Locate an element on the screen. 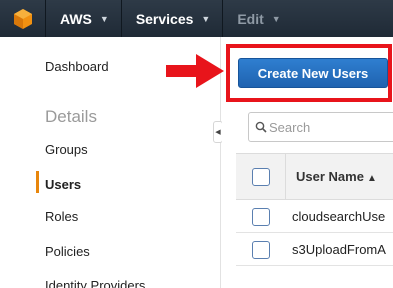 The height and width of the screenshot is (288, 393). aws-menu-label: AWS is located at coordinates (76, 18).